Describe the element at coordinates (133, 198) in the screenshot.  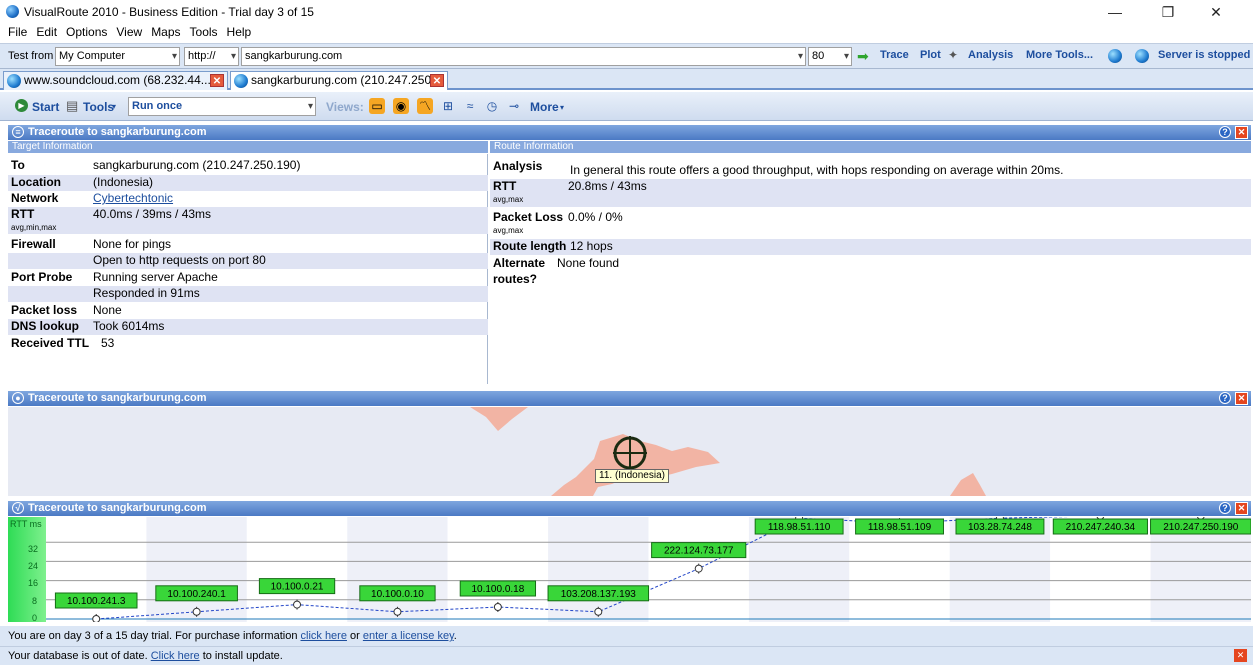
I see `network-link: Cybertechtonic` at that location.